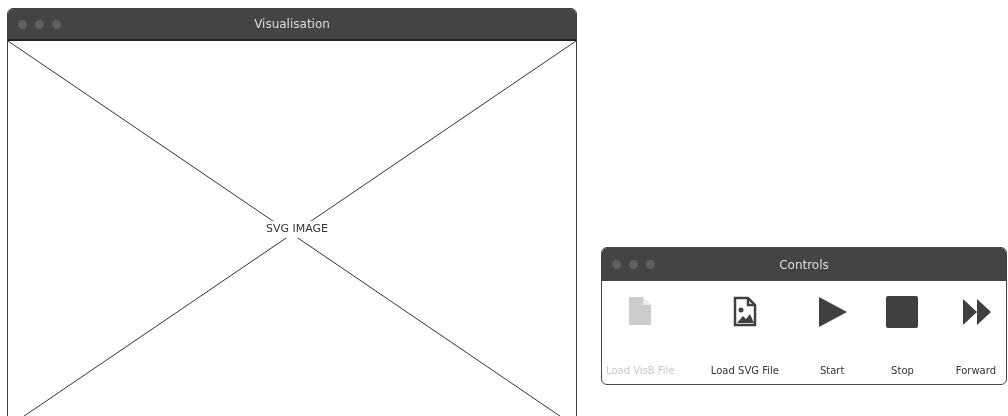 The width and height of the screenshot is (1008, 416). I want to click on window-title: Visualisation, so click(292, 24).